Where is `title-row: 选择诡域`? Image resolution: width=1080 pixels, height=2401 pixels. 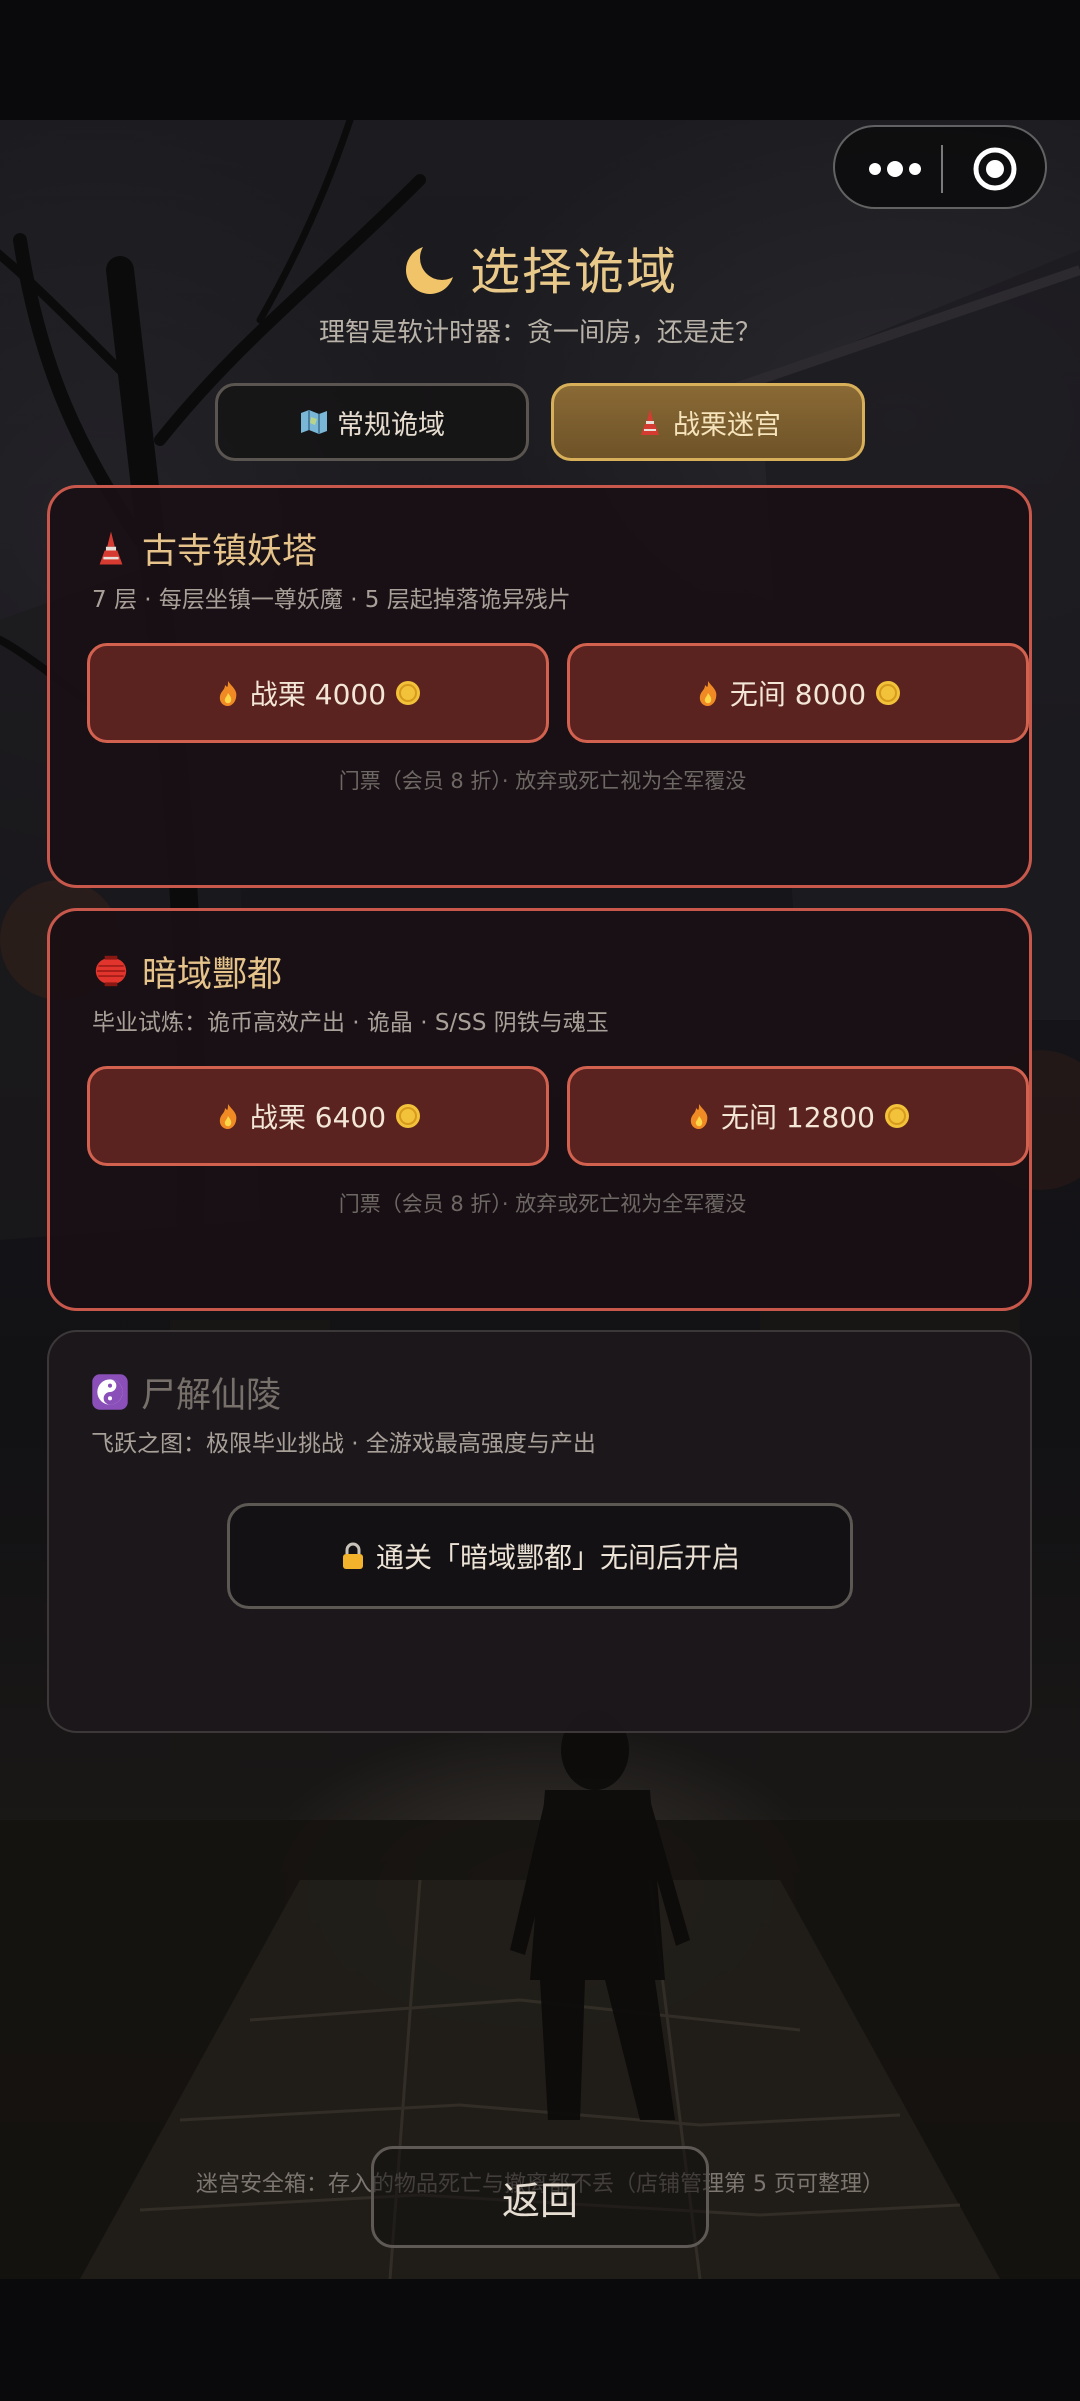 title-row: 选择诡域 is located at coordinates (540, 268).